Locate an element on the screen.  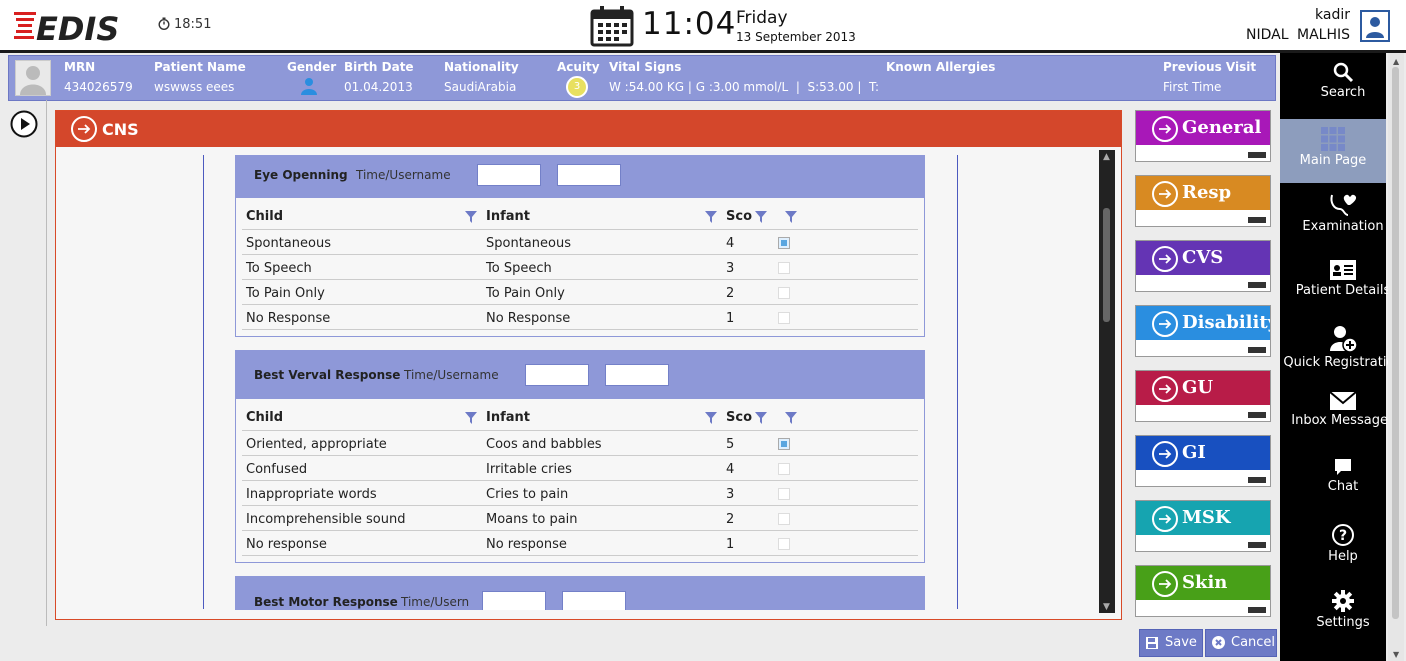
section-cvs-button: CVS is located at coordinates (1203, 266).